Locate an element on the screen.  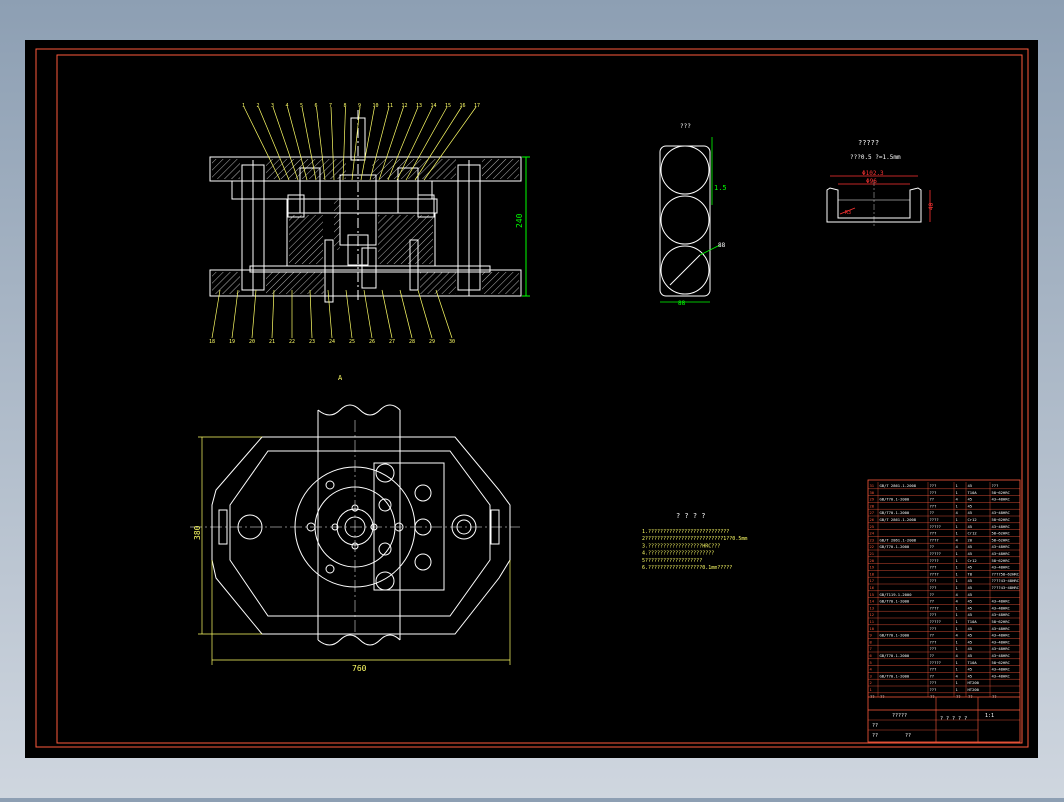
bom-cell: 22 is located at coordinates (872, 546).